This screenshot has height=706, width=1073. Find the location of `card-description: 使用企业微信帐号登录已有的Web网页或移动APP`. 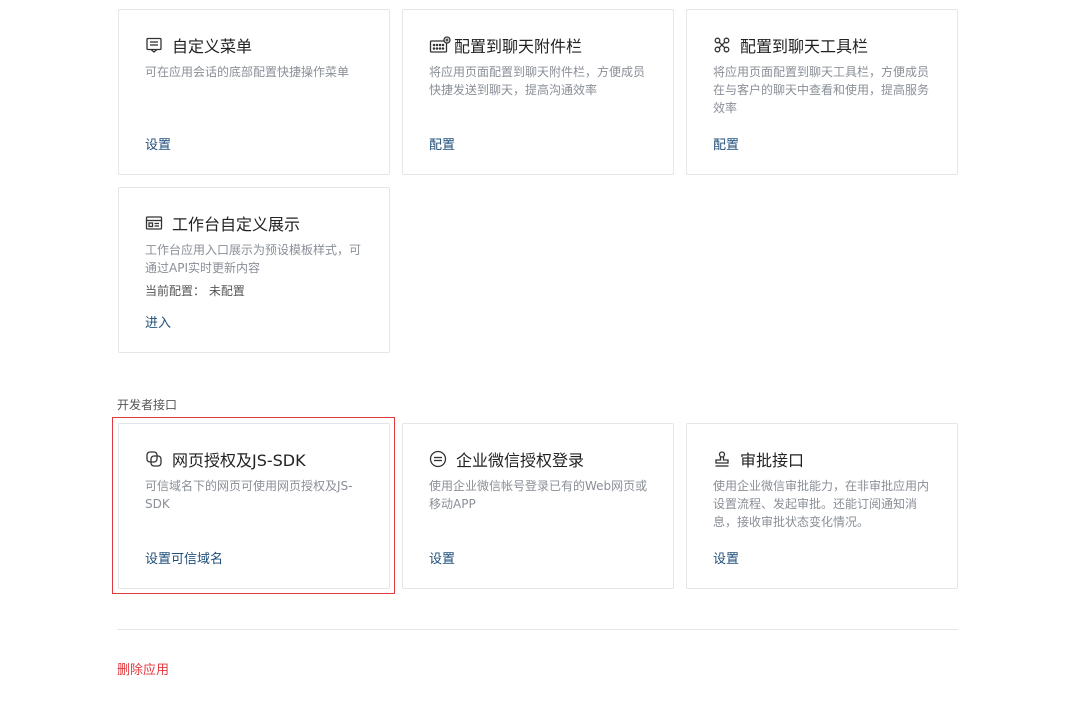

card-description: 使用企业微信帐号登录已有的Web网页或移动APP is located at coordinates (538, 495).